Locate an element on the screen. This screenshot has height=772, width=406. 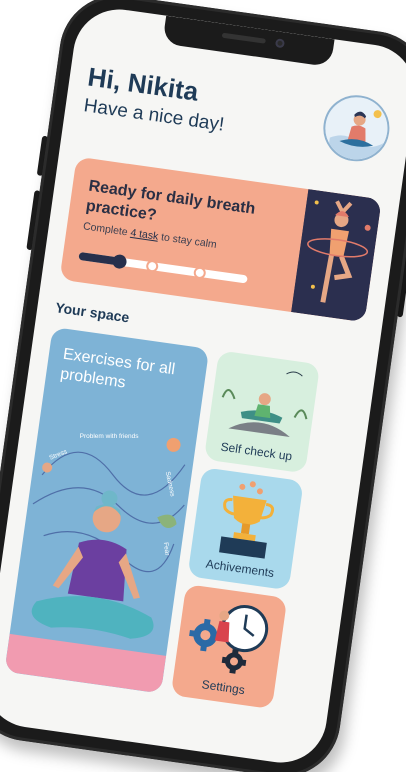
banner-text-suffix: to stay calm is located at coordinates (189, 241).